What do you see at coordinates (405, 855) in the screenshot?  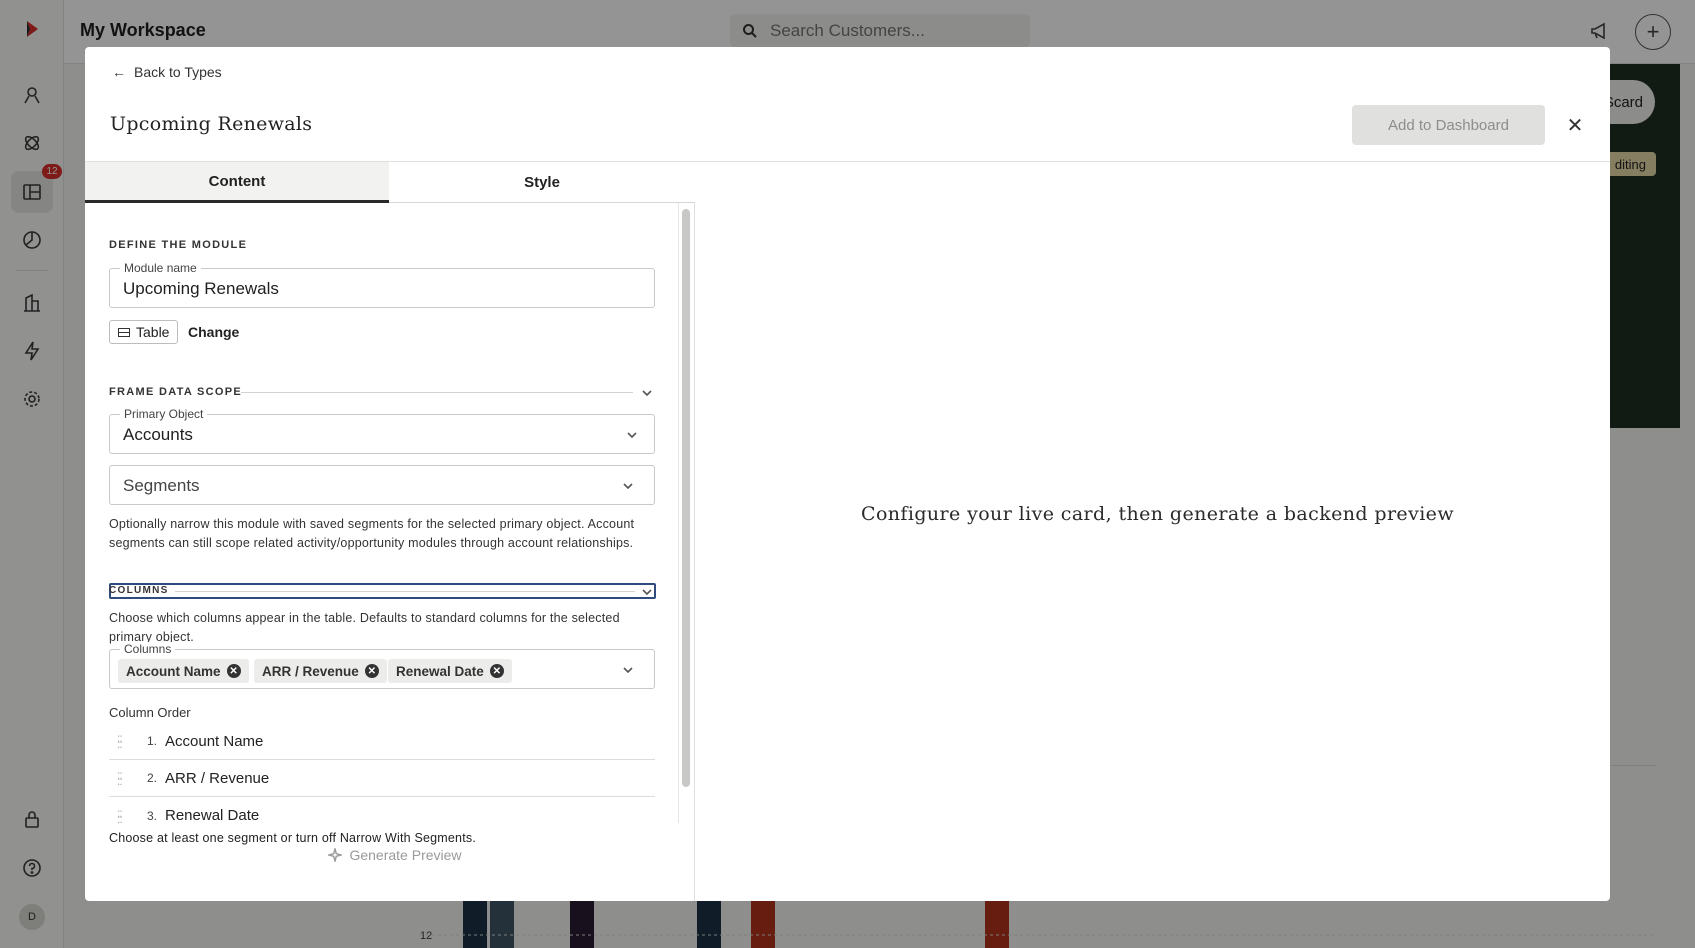 I see `generate-preview-label: Generate Preview` at bounding box center [405, 855].